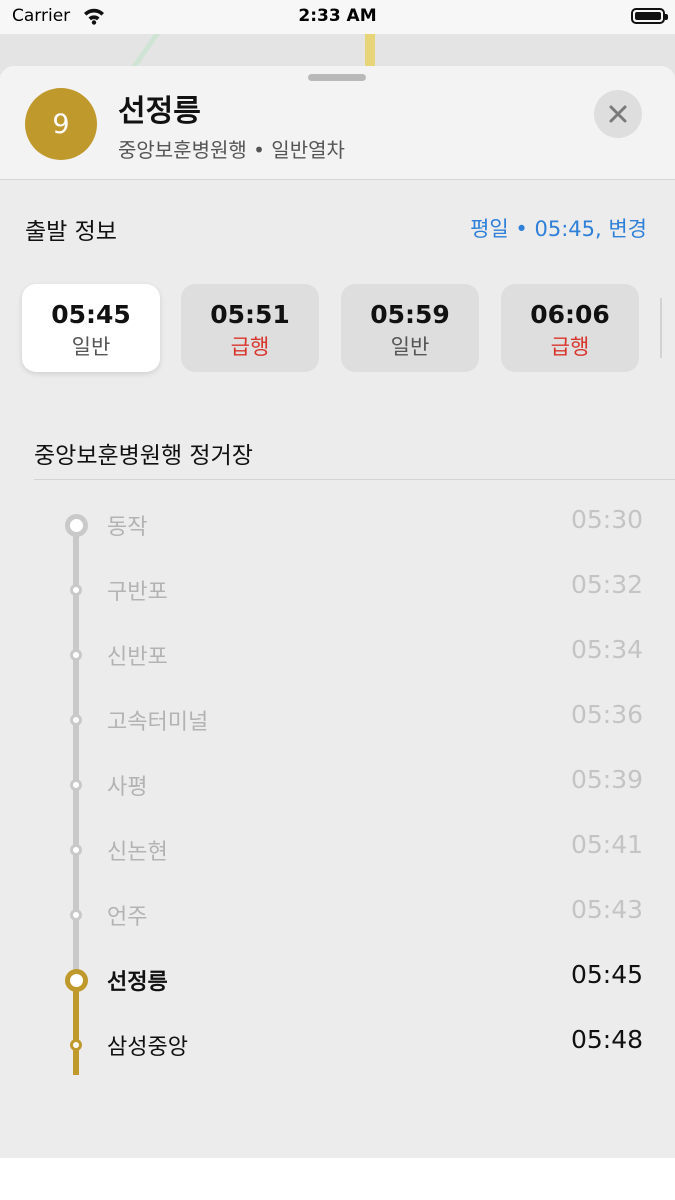  What do you see at coordinates (76, 980) in the screenshot?
I see `current-stop-marker-icon` at bounding box center [76, 980].